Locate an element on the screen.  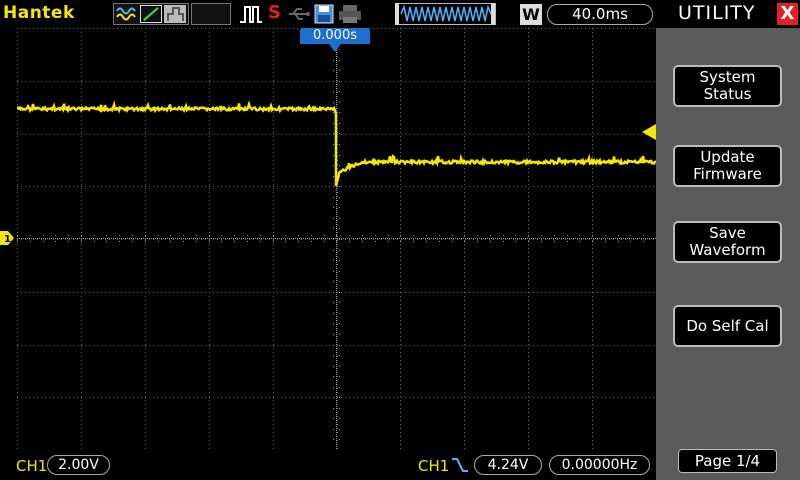
save-waveform-button: Save Waveform is located at coordinates (727, 242).